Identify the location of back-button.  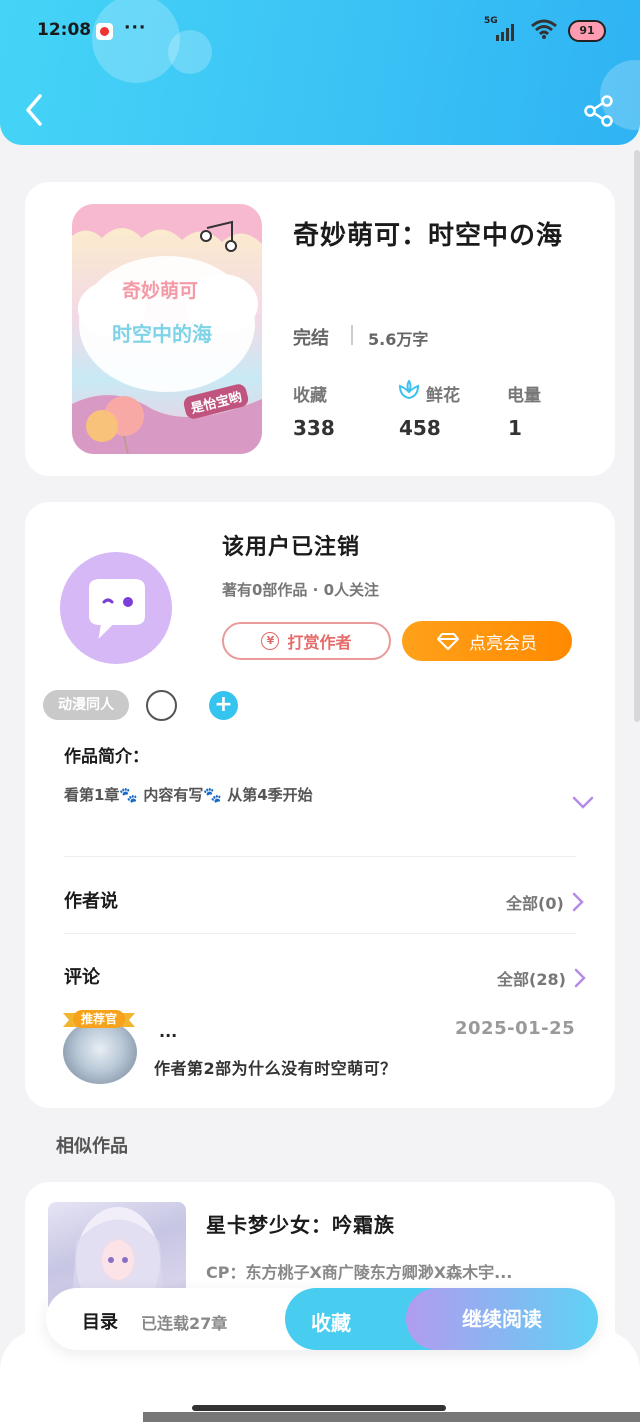
(35, 110).